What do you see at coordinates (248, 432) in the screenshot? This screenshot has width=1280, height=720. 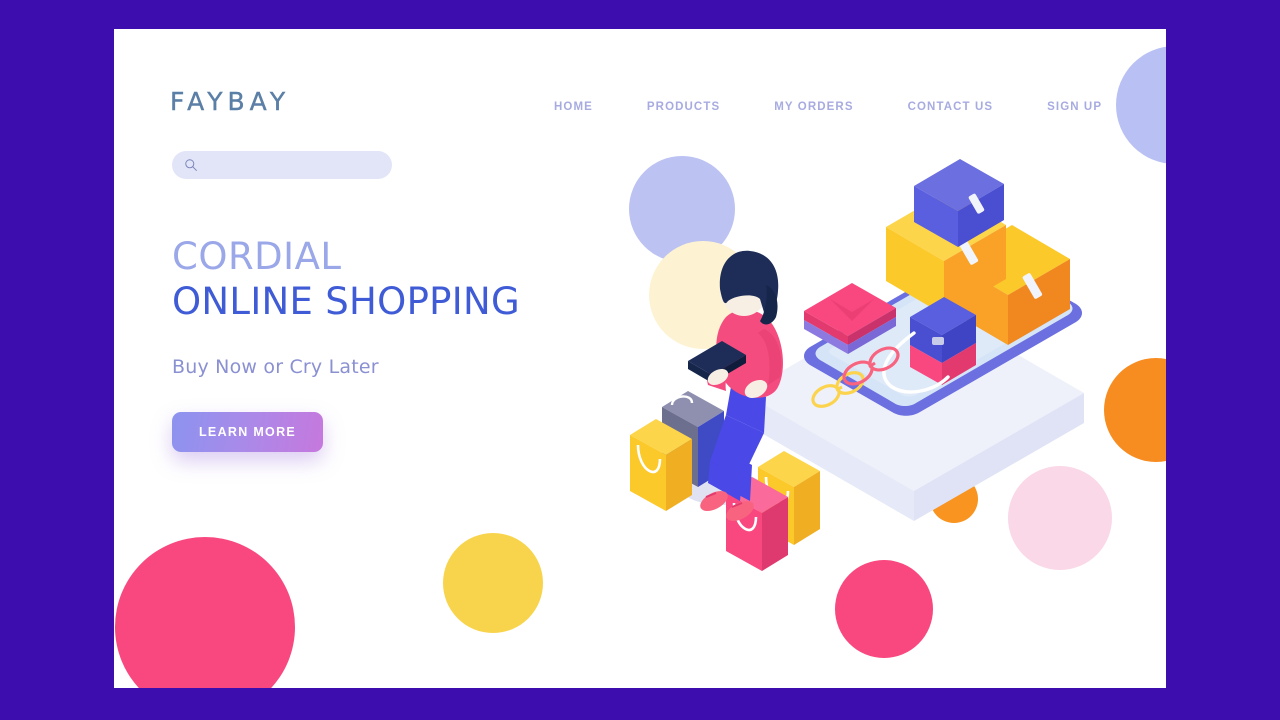 I see `learn-more-button: LEARN MORE` at bounding box center [248, 432].